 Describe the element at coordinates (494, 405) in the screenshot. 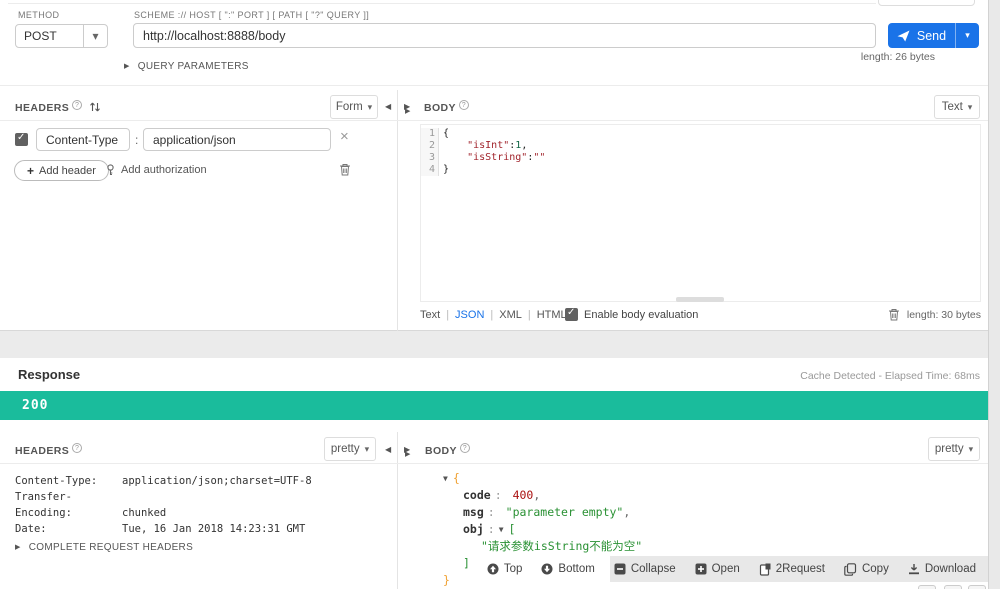

I see `status-bar: 200` at that location.